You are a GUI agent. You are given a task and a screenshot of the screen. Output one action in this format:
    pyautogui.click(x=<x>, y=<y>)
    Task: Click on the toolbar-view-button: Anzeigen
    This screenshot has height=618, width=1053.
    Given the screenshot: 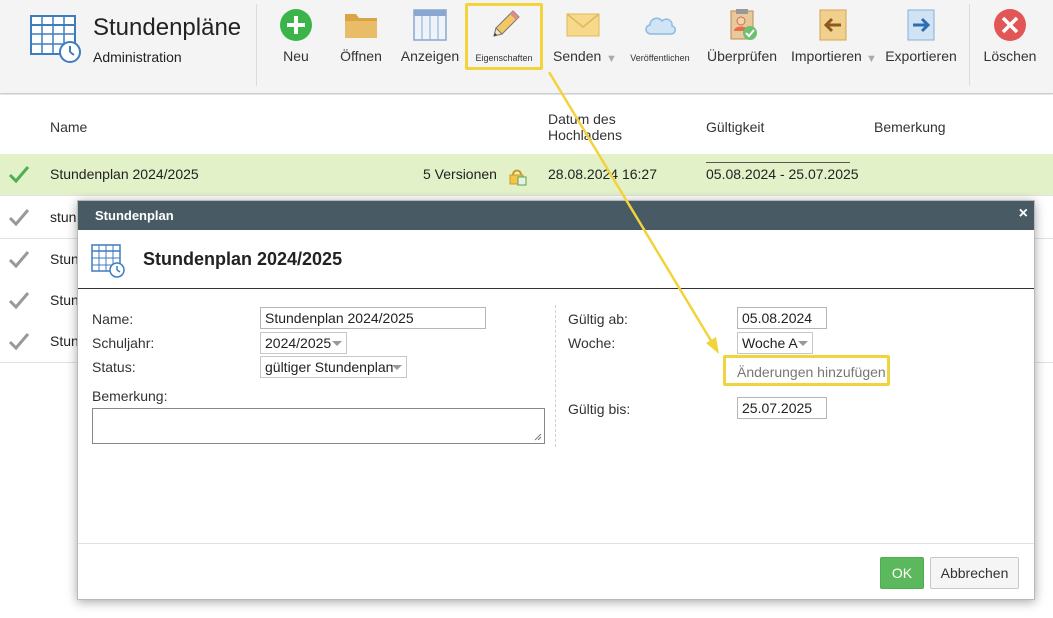 What is the action you would take?
    pyautogui.click(x=430, y=37)
    